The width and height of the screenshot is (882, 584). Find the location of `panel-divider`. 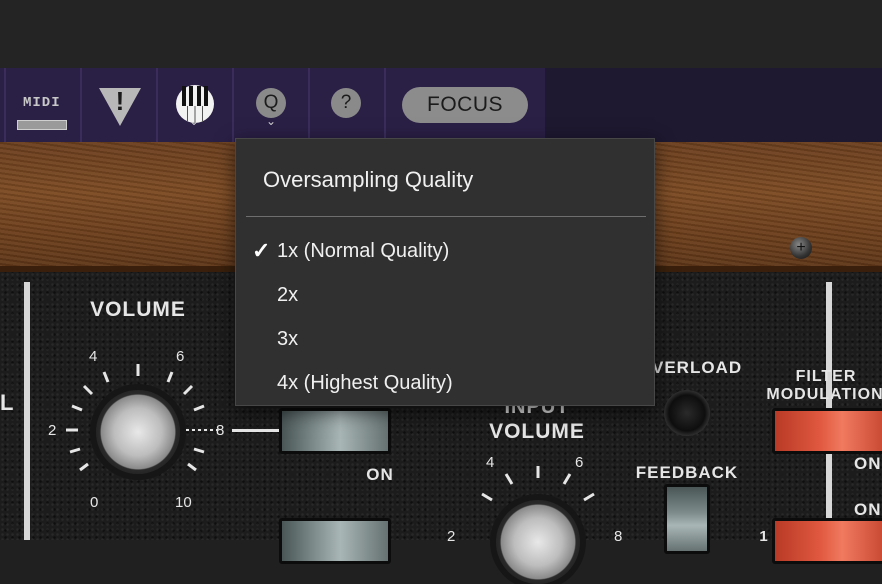

panel-divider is located at coordinates (27, 411).